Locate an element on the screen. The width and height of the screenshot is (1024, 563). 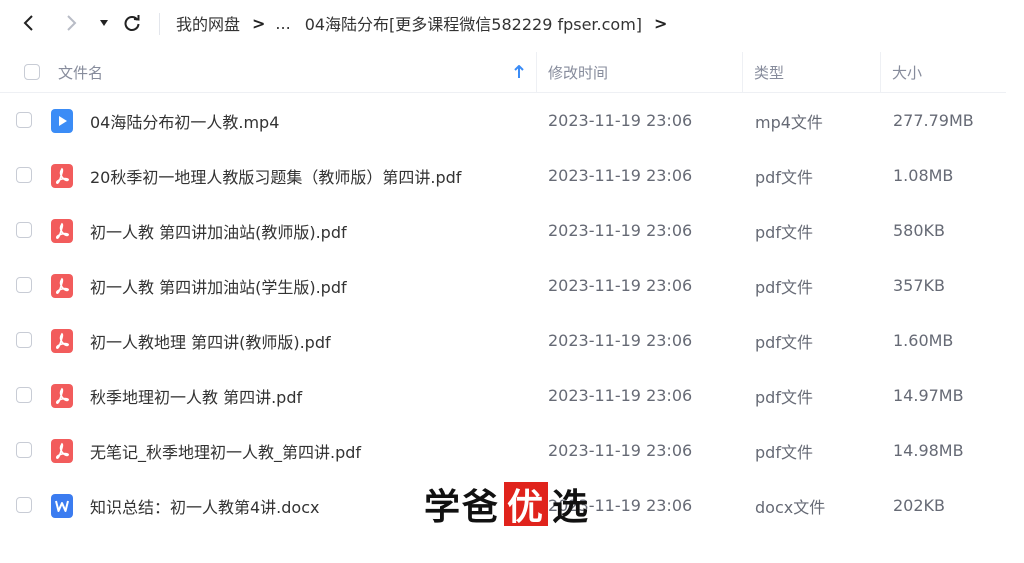
breadcrumb-root: 我的网盘 is located at coordinates (208, 23).